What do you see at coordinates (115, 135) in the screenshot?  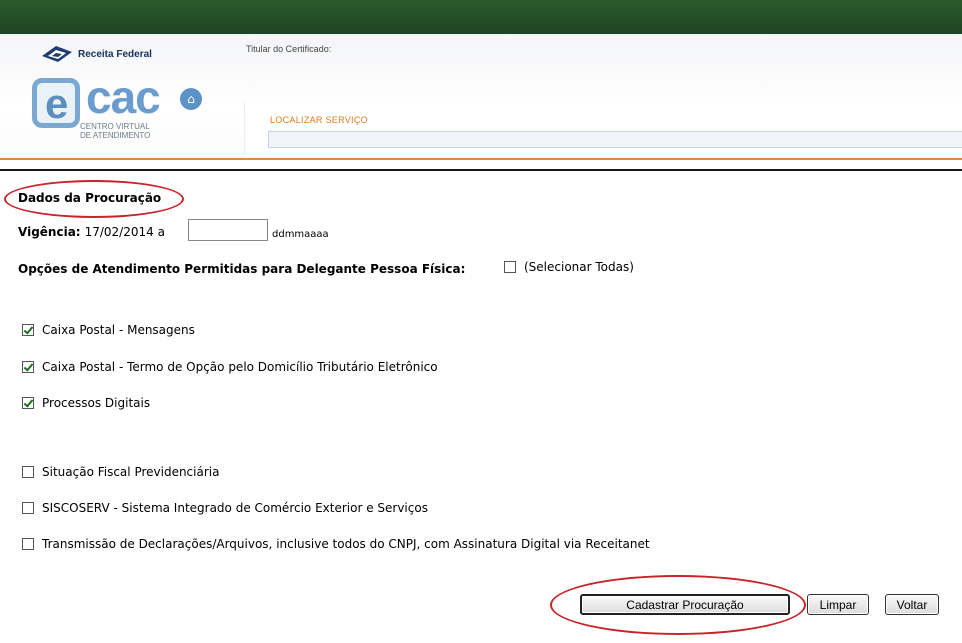 I see `ecac-subtitle-line2: DE ATENDIMENTO` at bounding box center [115, 135].